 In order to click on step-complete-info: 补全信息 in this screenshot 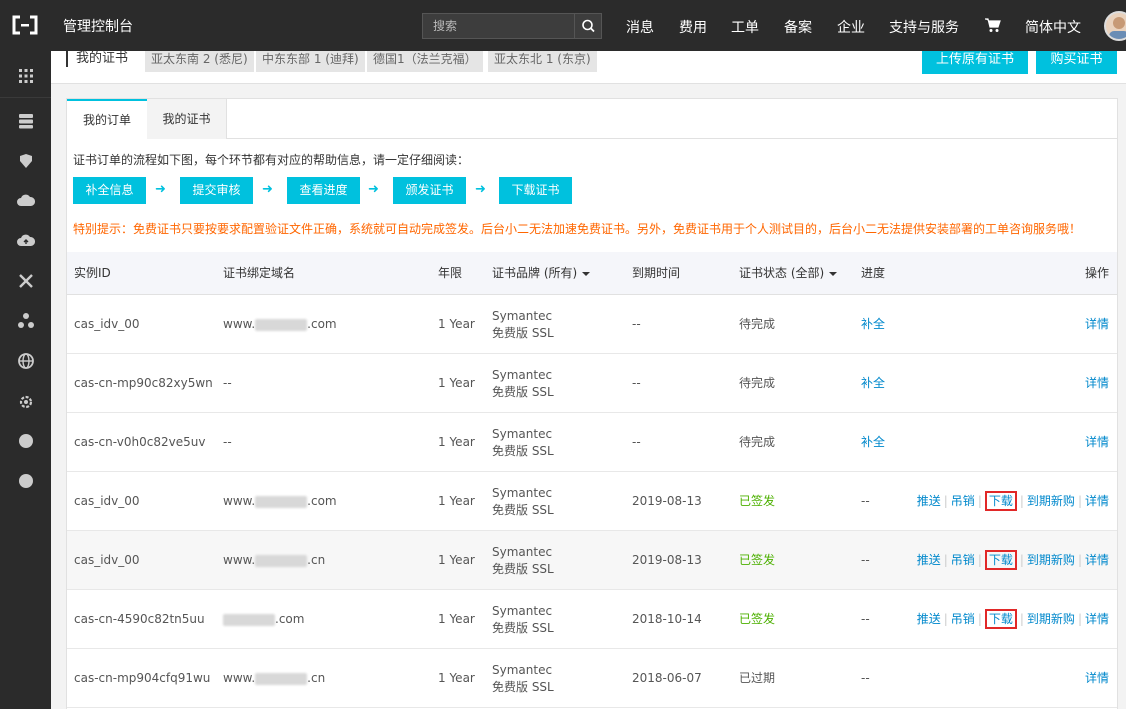, I will do `click(109, 190)`.